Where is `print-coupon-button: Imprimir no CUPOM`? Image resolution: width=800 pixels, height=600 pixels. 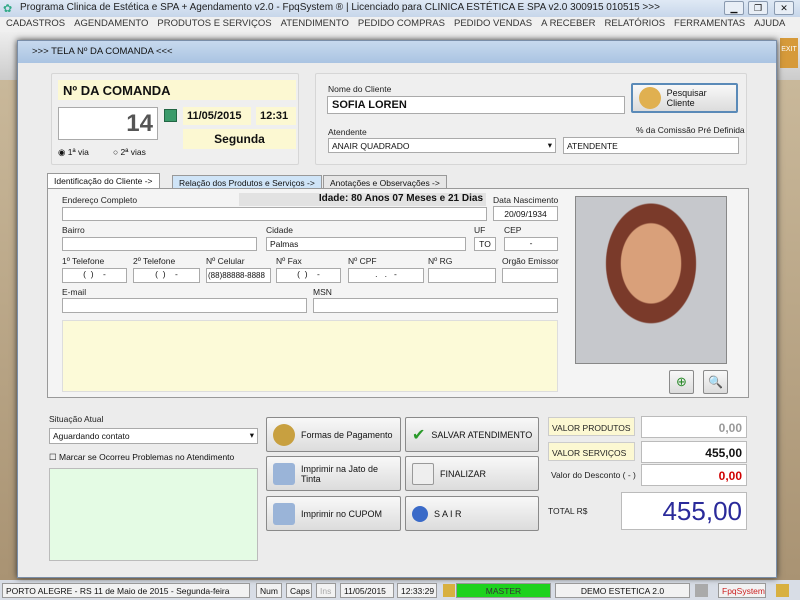
print-coupon-button: Imprimir no CUPOM is located at coordinates (333, 513).